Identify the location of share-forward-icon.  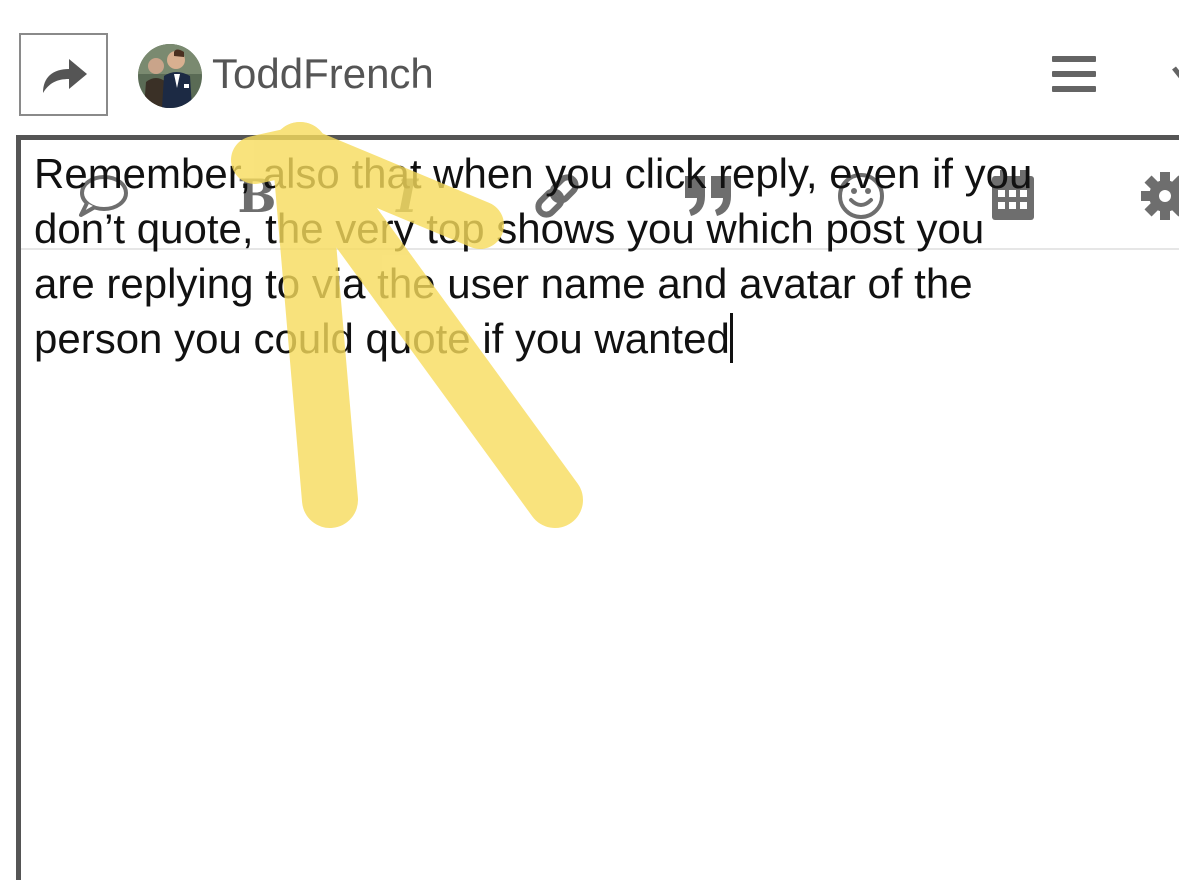
(64, 75).